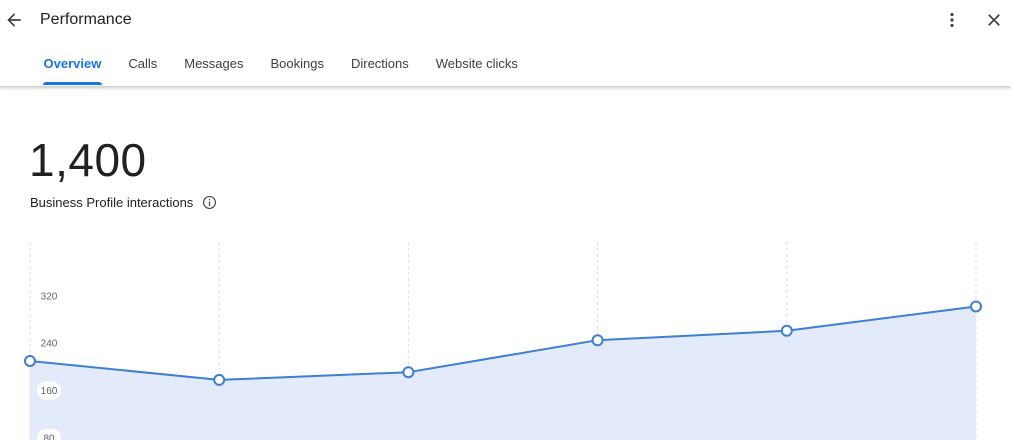 The image size is (1011, 440). Describe the element at coordinates (72, 67) in the screenshot. I see `tab-overview: Overview` at that location.